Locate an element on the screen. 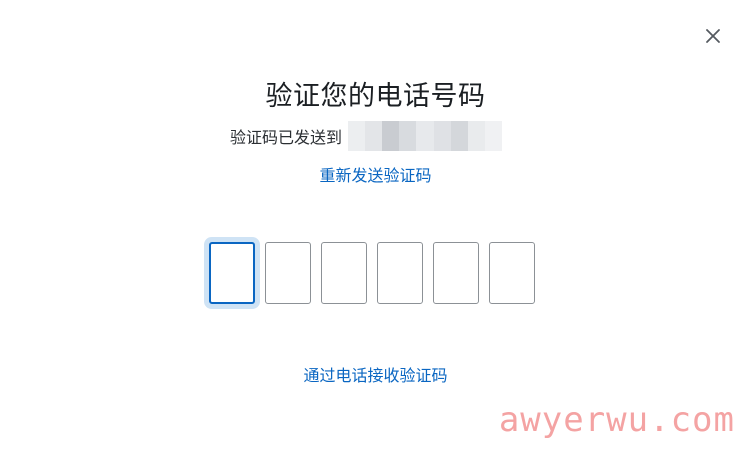 The image size is (751, 453). code-sent-row: 验证码已发送到 is located at coordinates (366, 136).